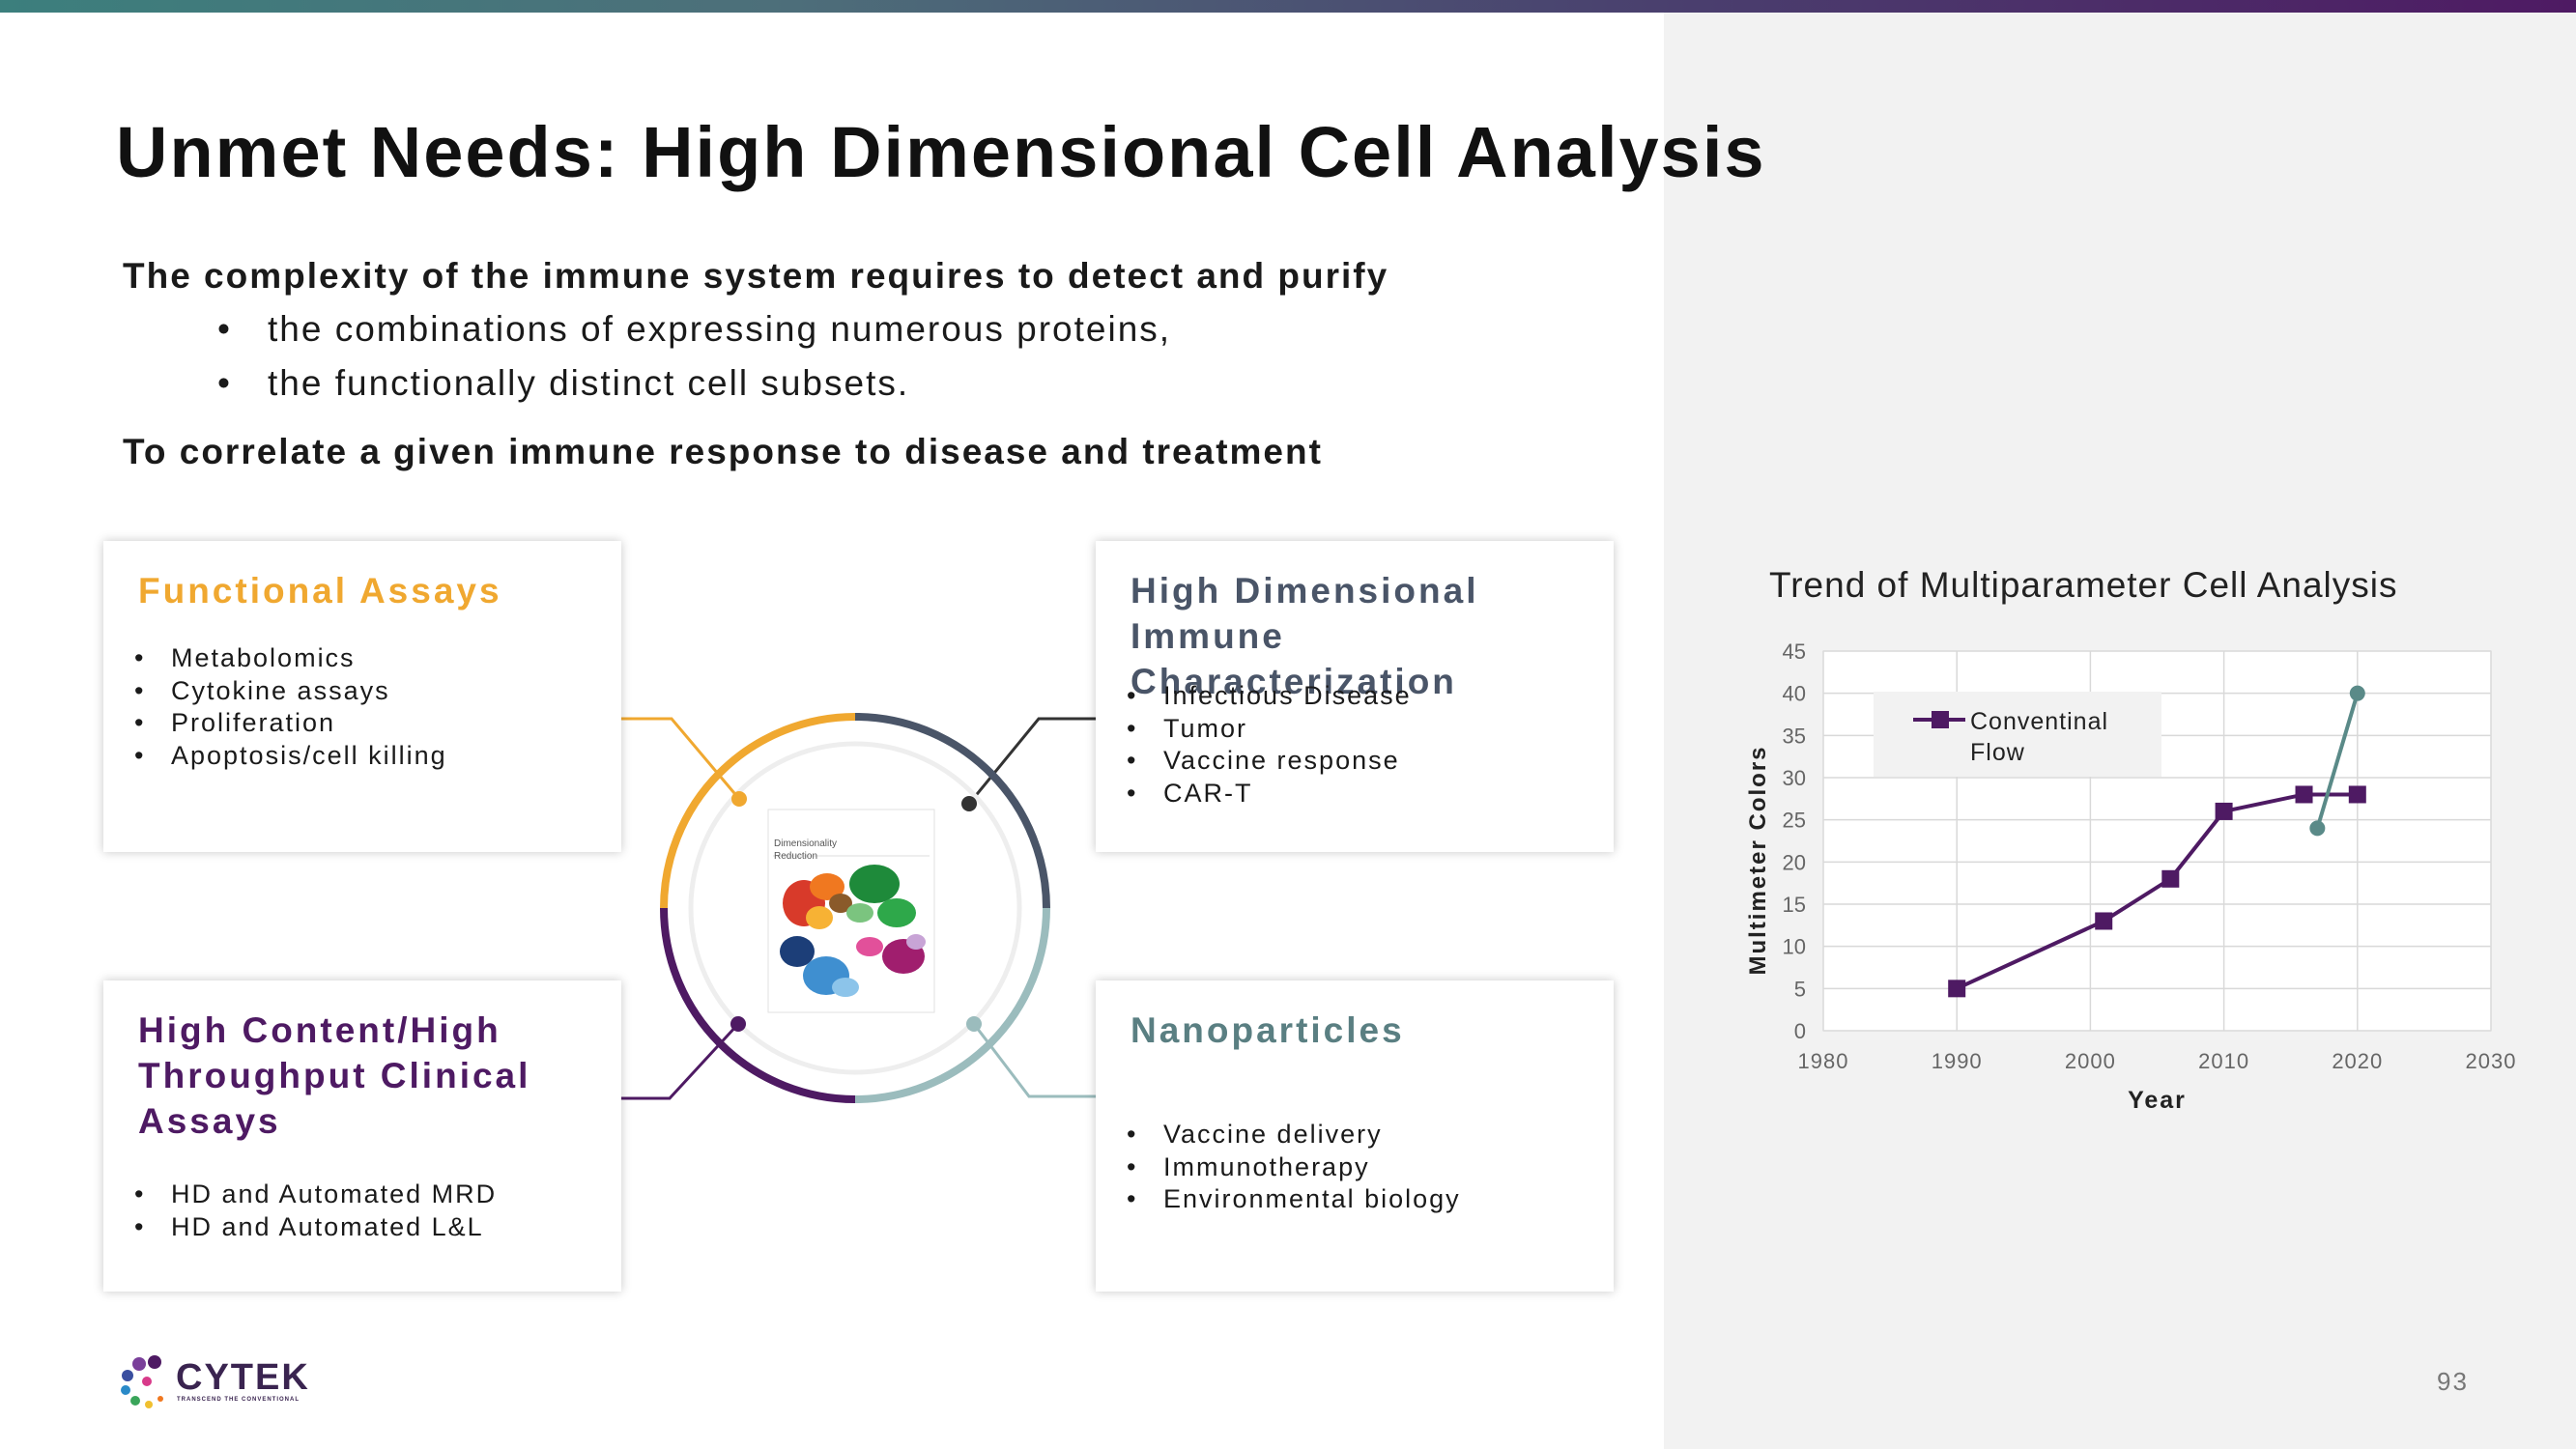 The image size is (2576, 1449). I want to click on y-tick-label: 20, so click(1795, 862).